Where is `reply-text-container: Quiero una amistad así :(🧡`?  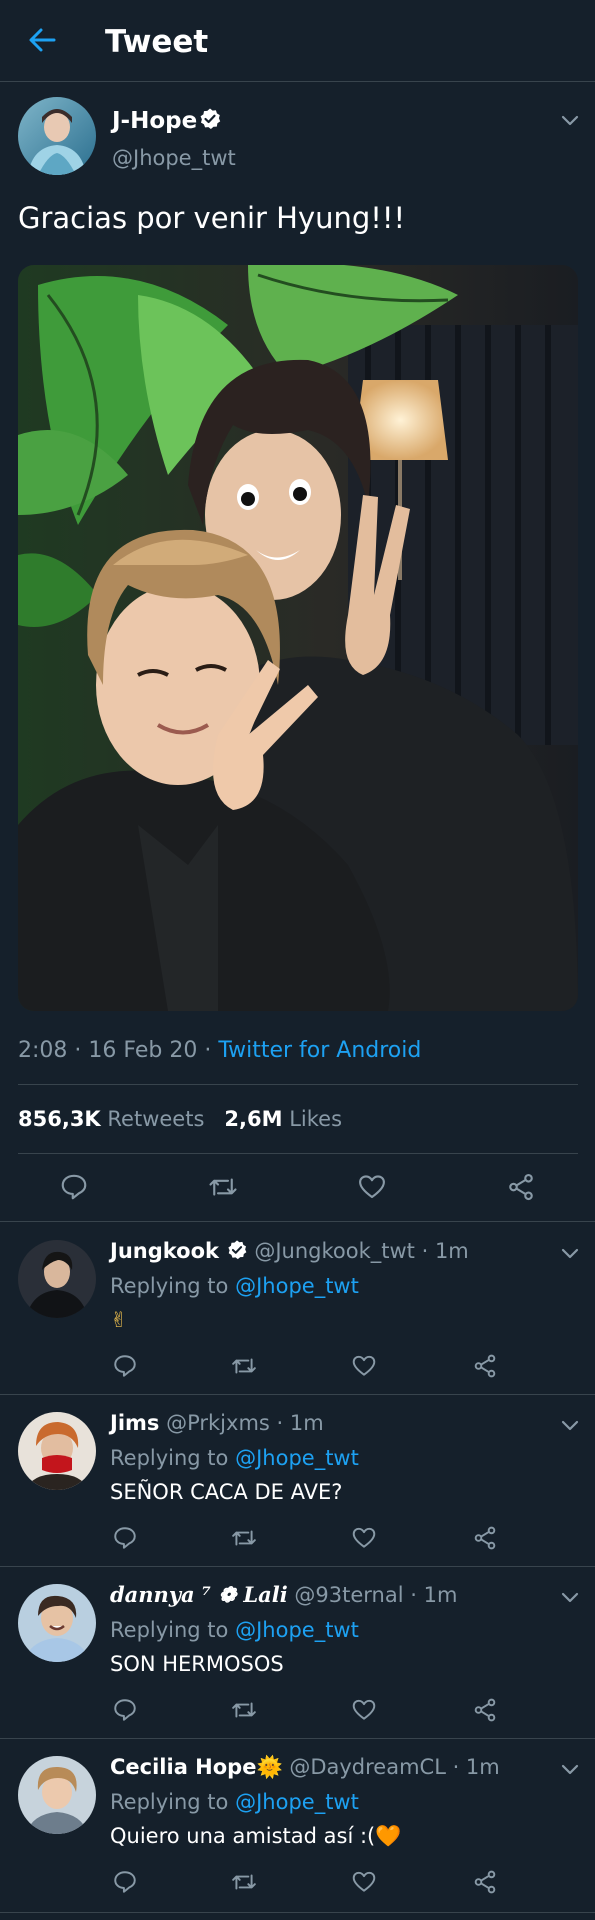
reply-text-container: Quiero una amistad así :(🧡 is located at coordinates (255, 1836).